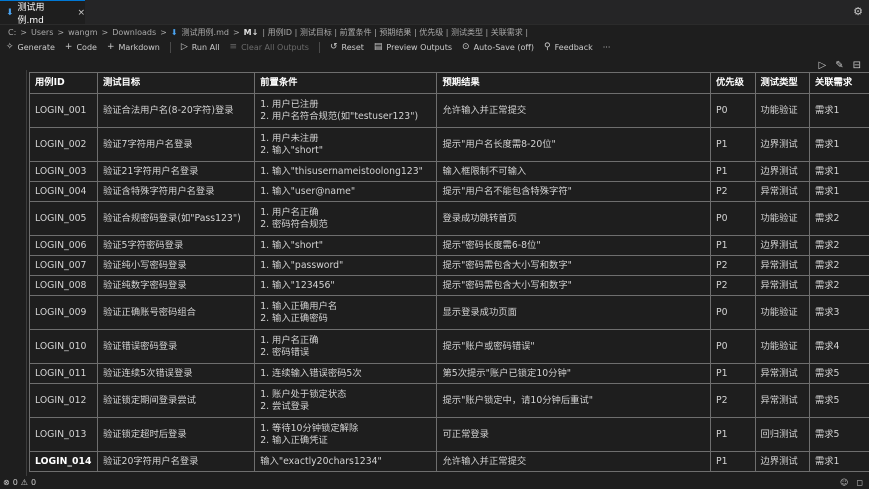  I want to click on generate-button: ✧ Generate, so click(30, 47).